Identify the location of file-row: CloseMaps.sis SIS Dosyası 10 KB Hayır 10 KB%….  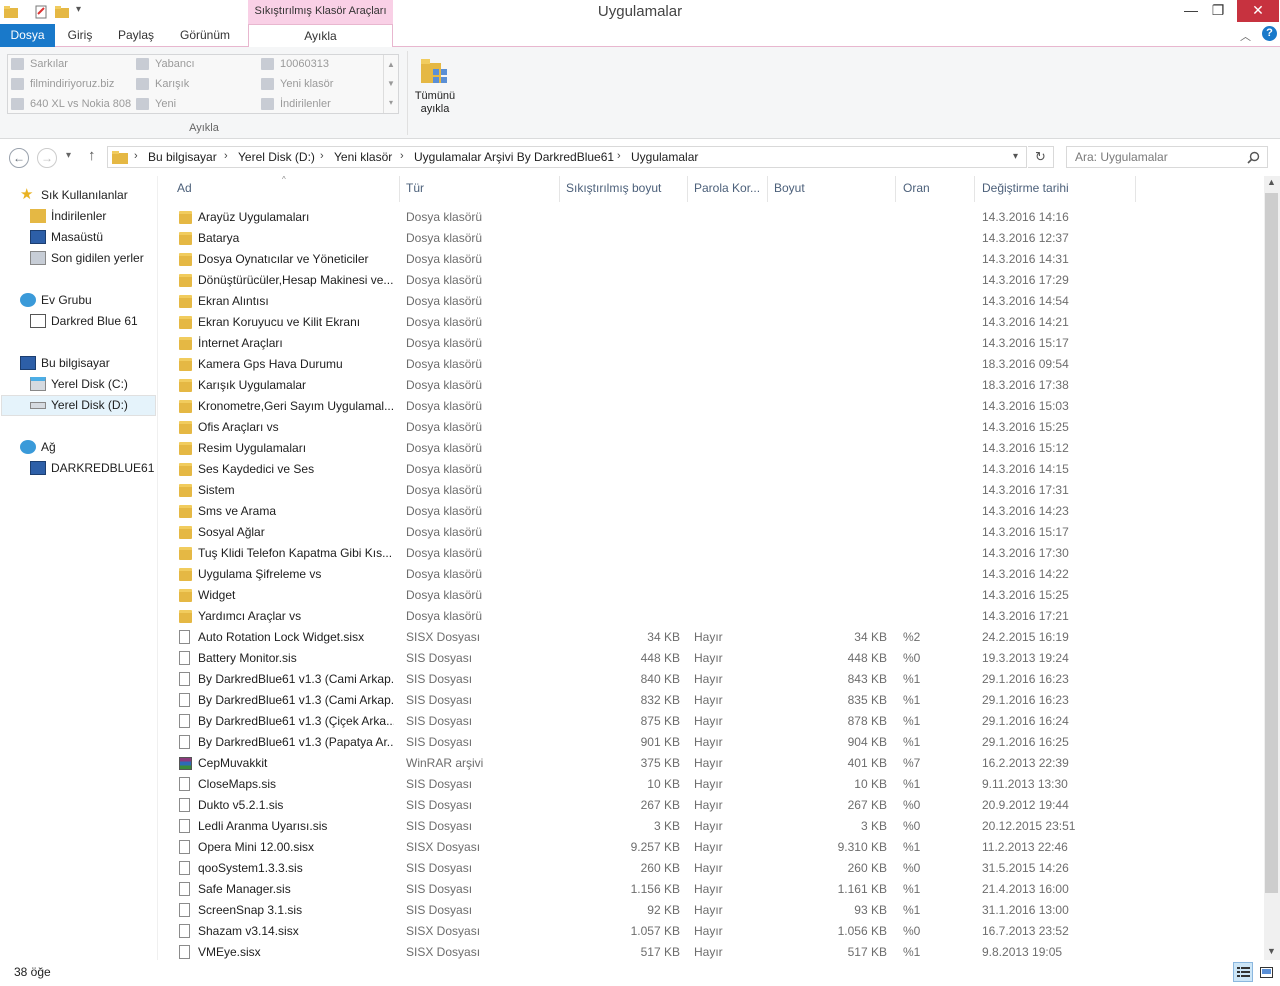
(711, 784).